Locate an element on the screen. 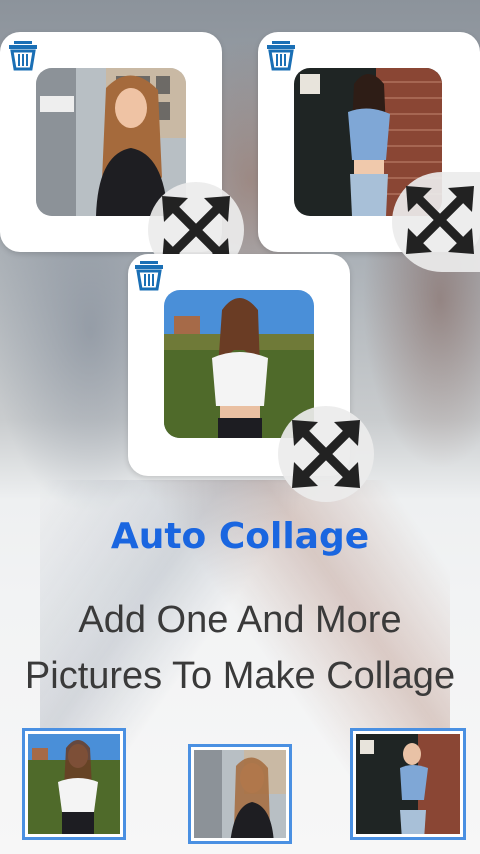 Image resolution: width=480 pixels, height=854 pixels. thumbnail-photo-street is located at coordinates (240, 794).